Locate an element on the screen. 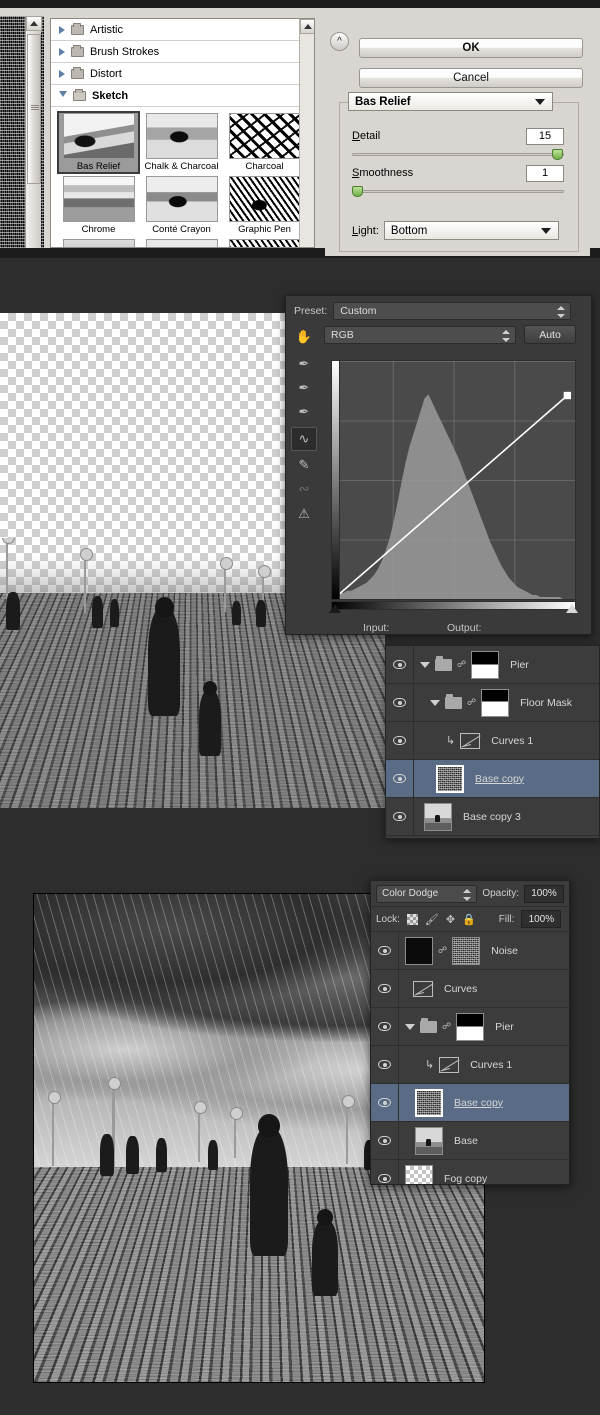 Image resolution: width=600 pixels, height=1415 pixels. lock-position-icon: ✥ is located at coordinates (450, 919).